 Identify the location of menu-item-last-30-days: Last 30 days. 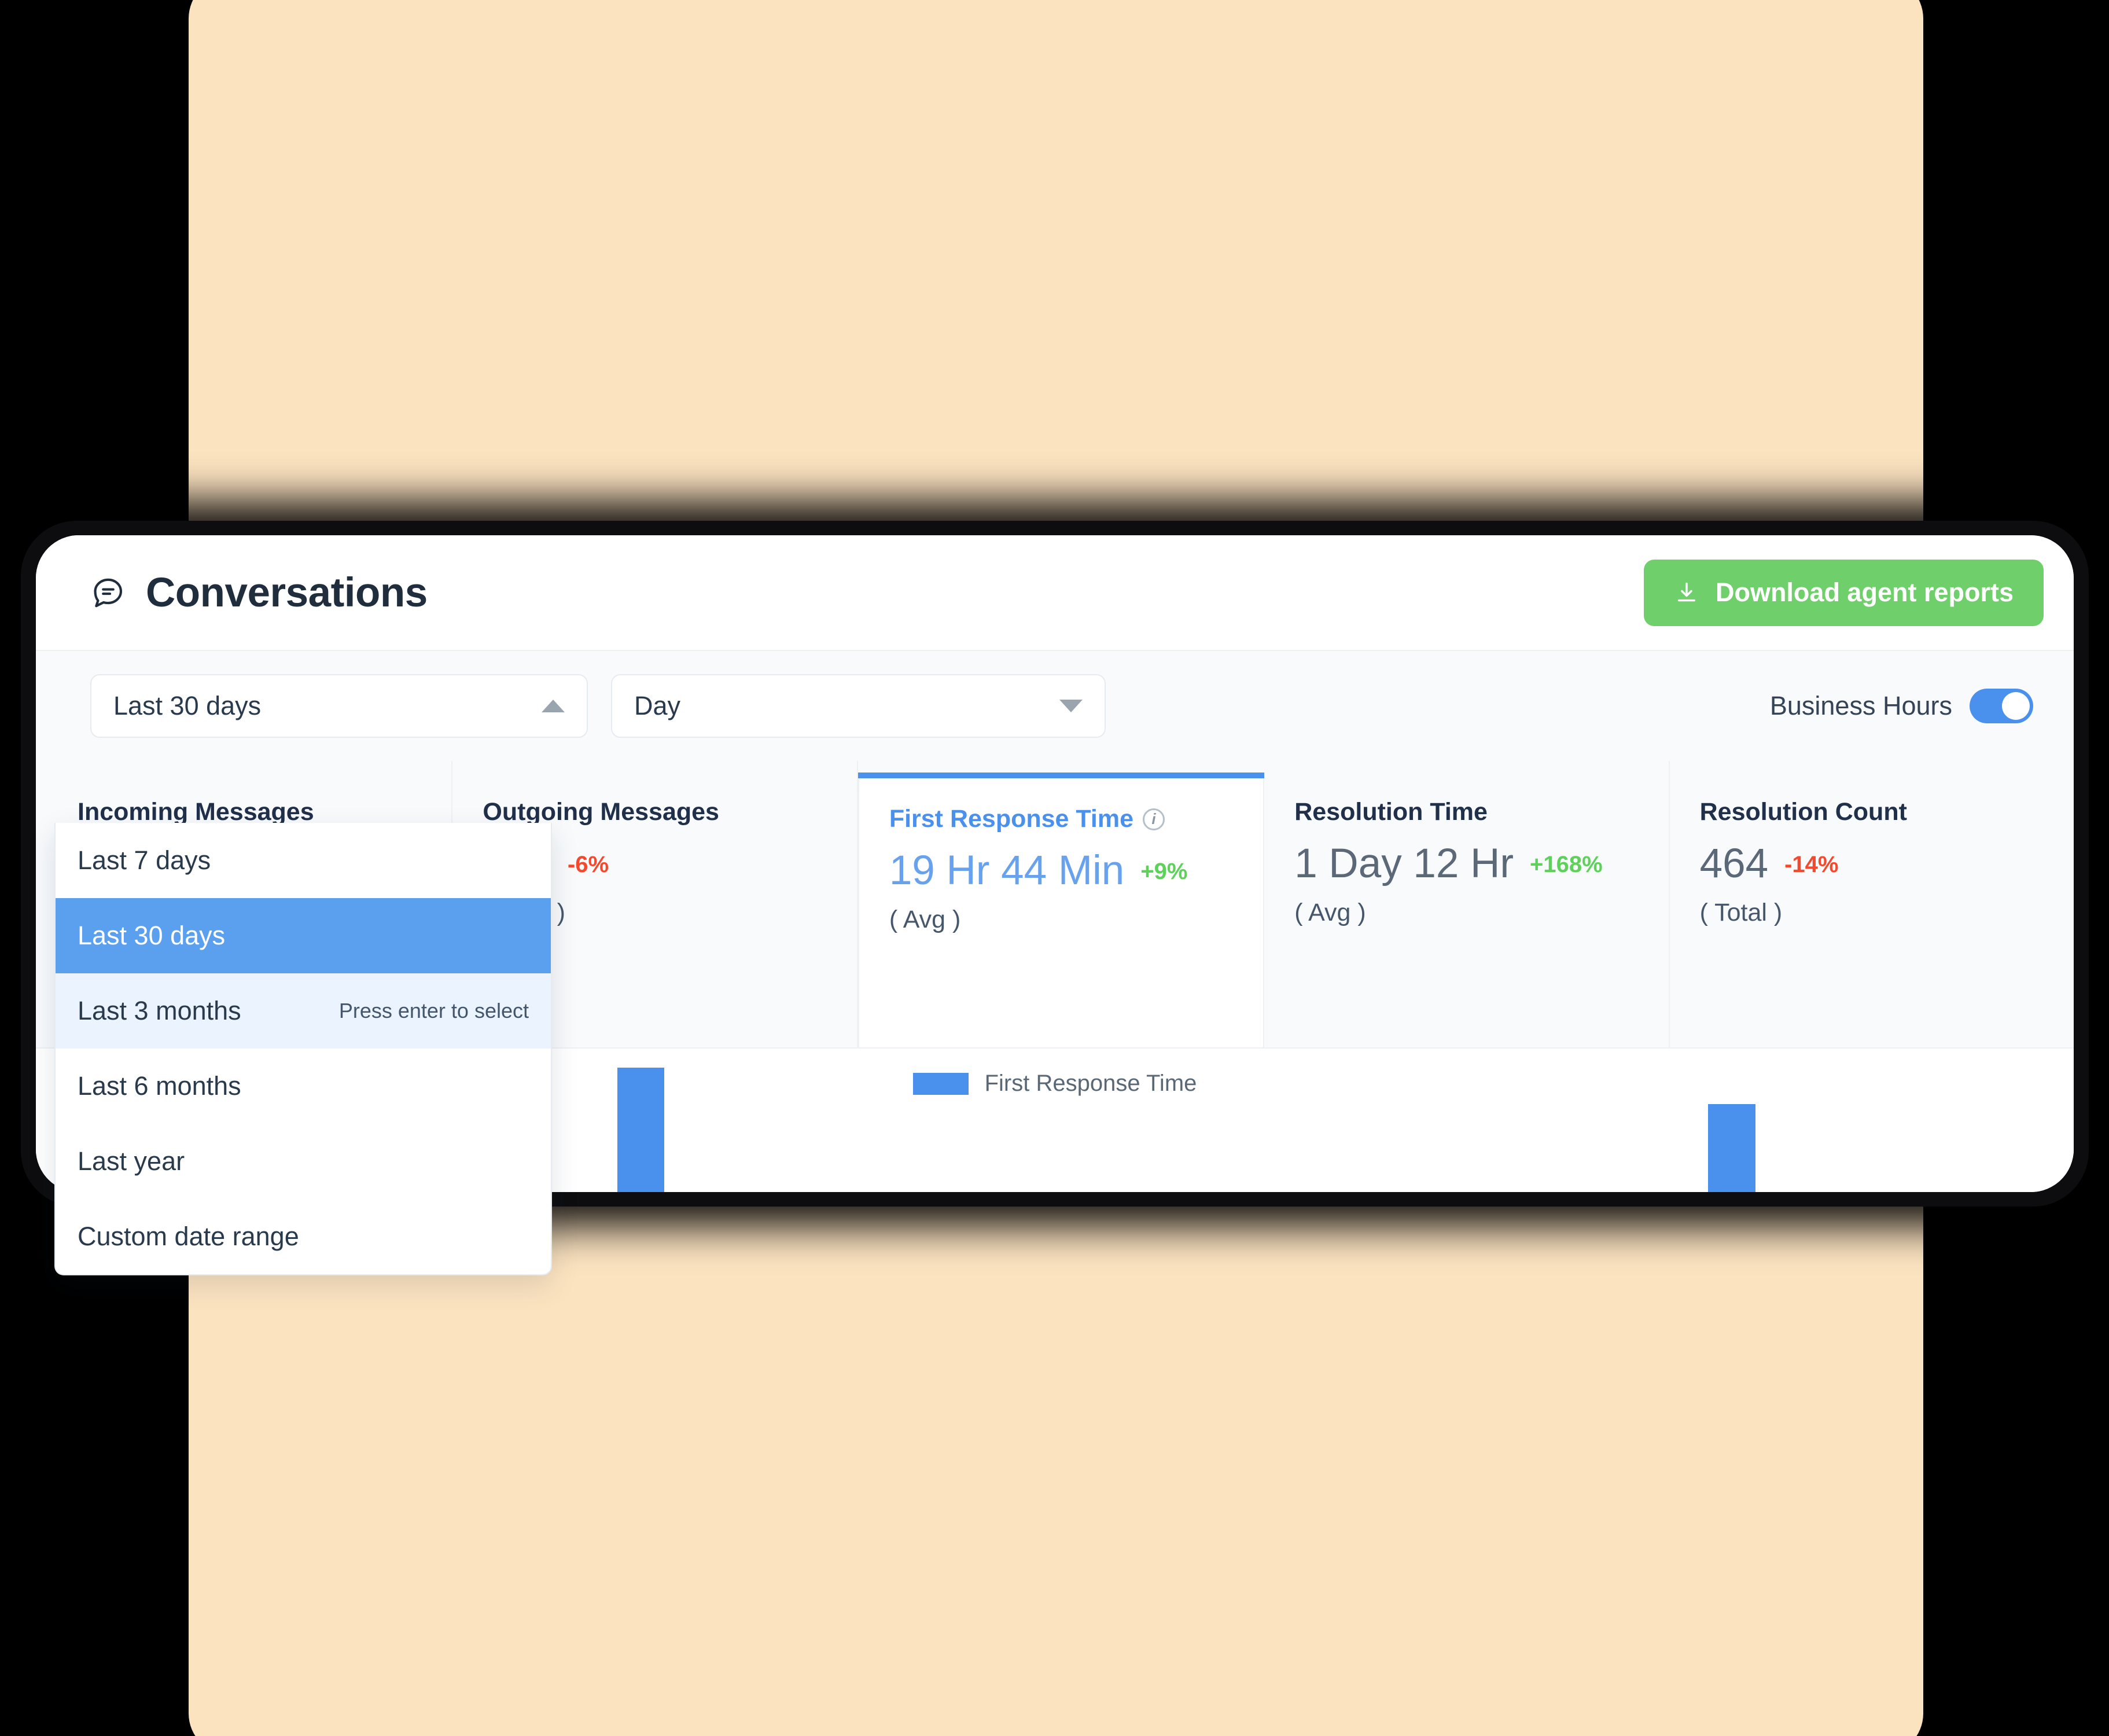
(303, 935).